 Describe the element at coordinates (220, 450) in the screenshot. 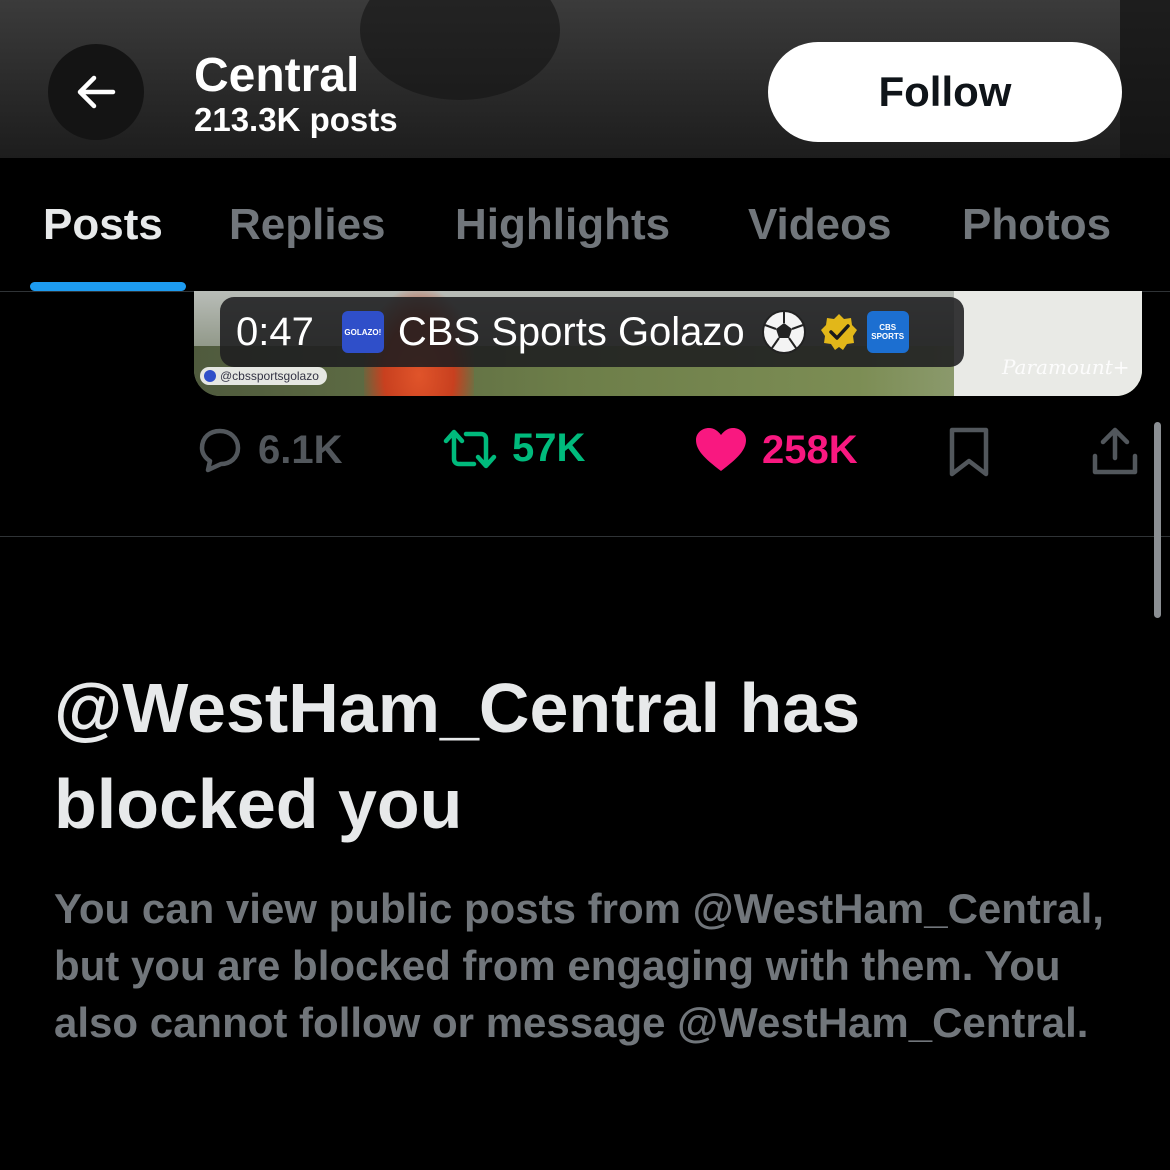

I see `reply-bubble-icon` at that location.